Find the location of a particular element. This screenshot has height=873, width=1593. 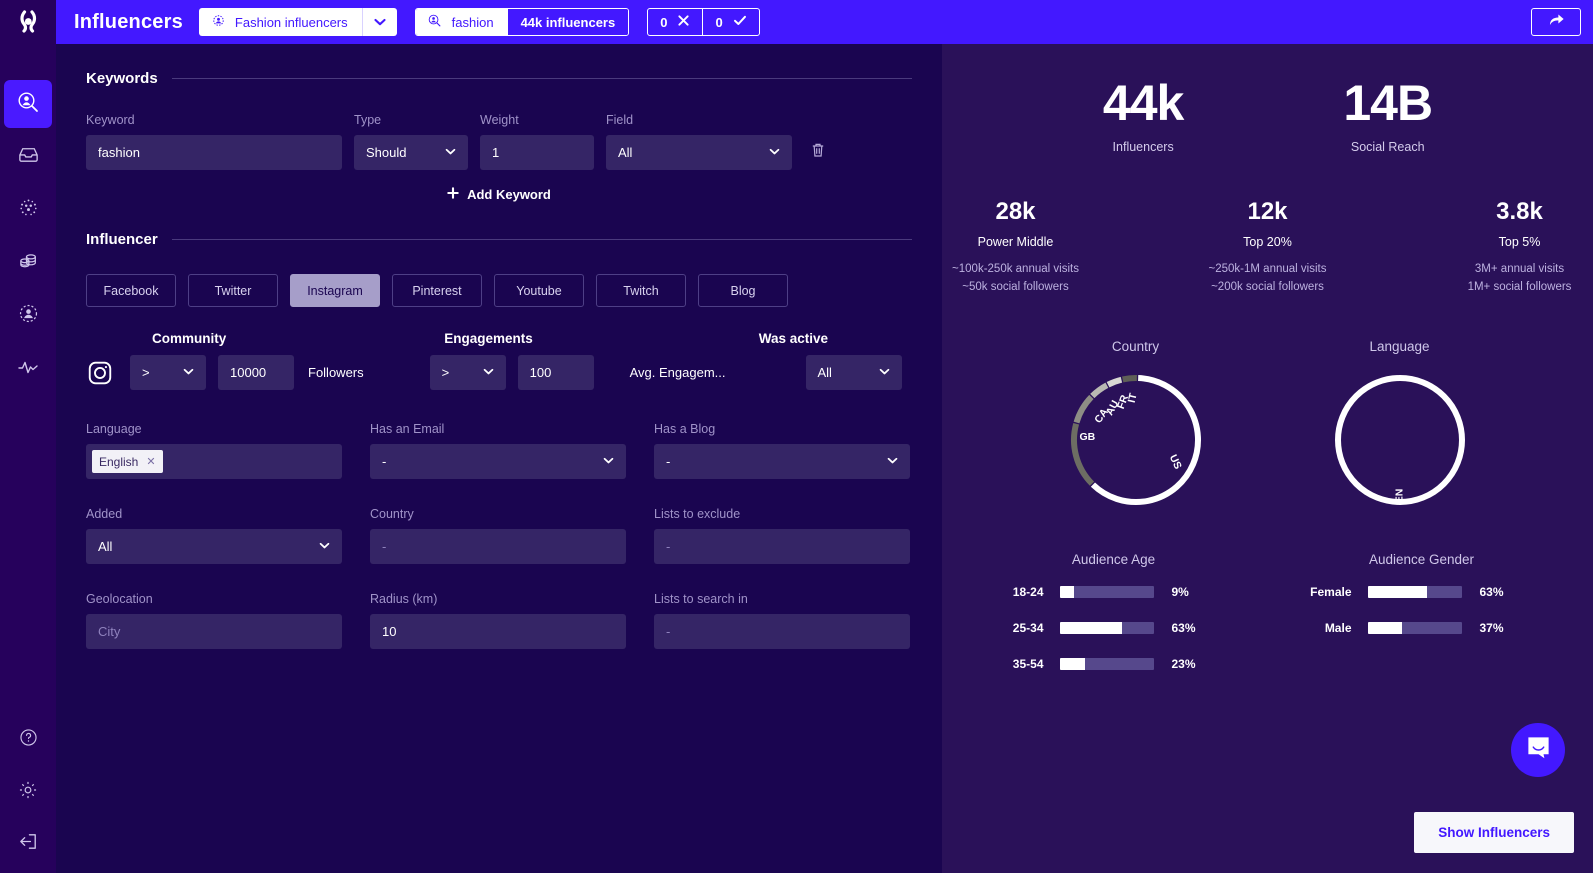

sidebar-item-clusters is located at coordinates (28, 210).